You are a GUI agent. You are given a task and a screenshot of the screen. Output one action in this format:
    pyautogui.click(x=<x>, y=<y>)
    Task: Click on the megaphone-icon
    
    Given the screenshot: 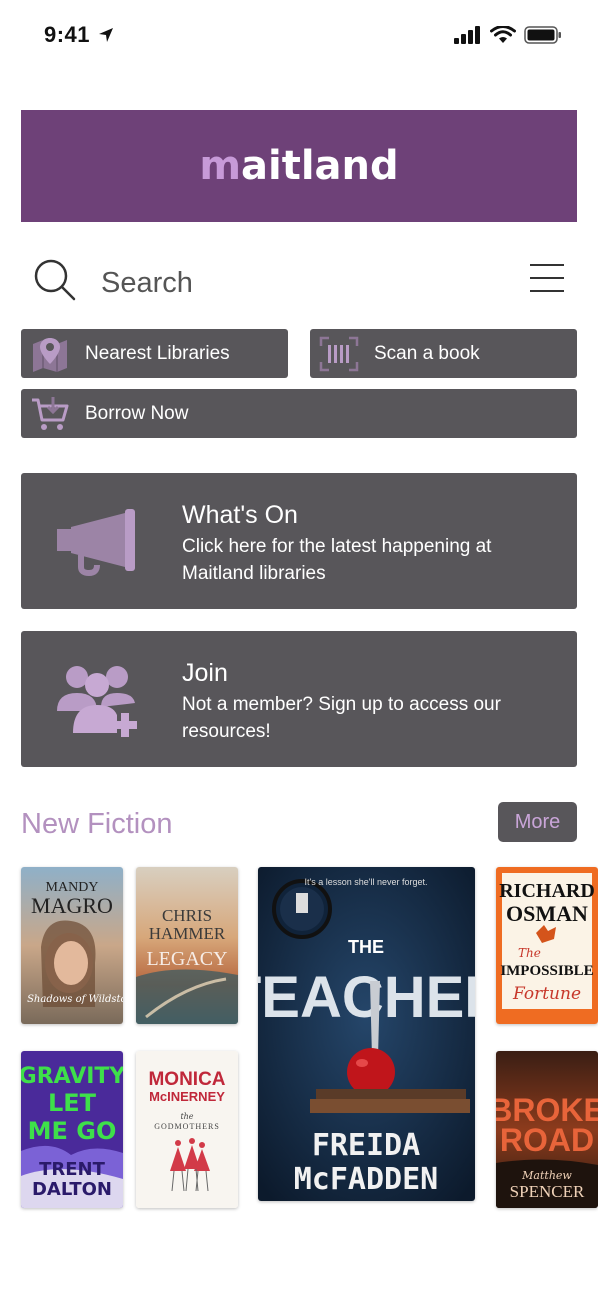 What is the action you would take?
    pyautogui.click(x=96, y=543)
    